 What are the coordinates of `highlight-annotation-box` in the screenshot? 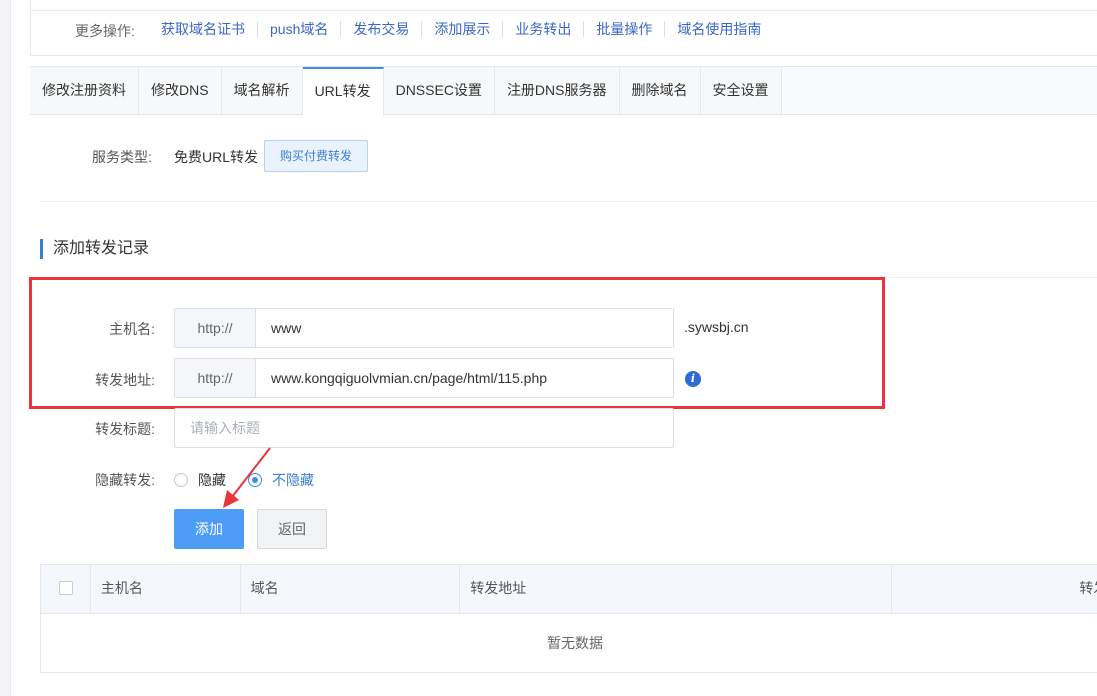 It's located at (457, 343).